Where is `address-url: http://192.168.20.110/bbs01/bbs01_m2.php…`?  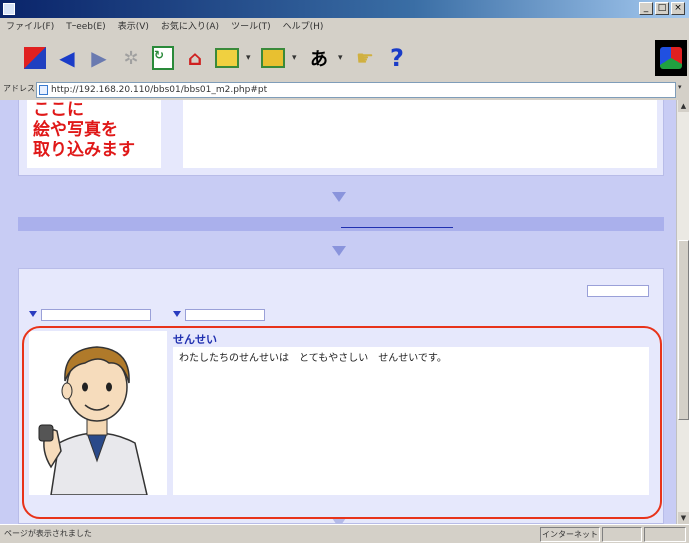 address-url: http://192.168.20.110/bbs01/bbs01_m2.php… is located at coordinates (159, 90).